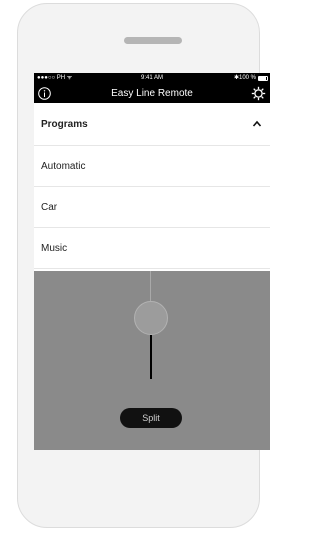 The width and height of the screenshot is (320, 534). What do you see at coordinates (258, 93) in the screenshot?
I see `gear-icon` at bounding box center [258, 93].